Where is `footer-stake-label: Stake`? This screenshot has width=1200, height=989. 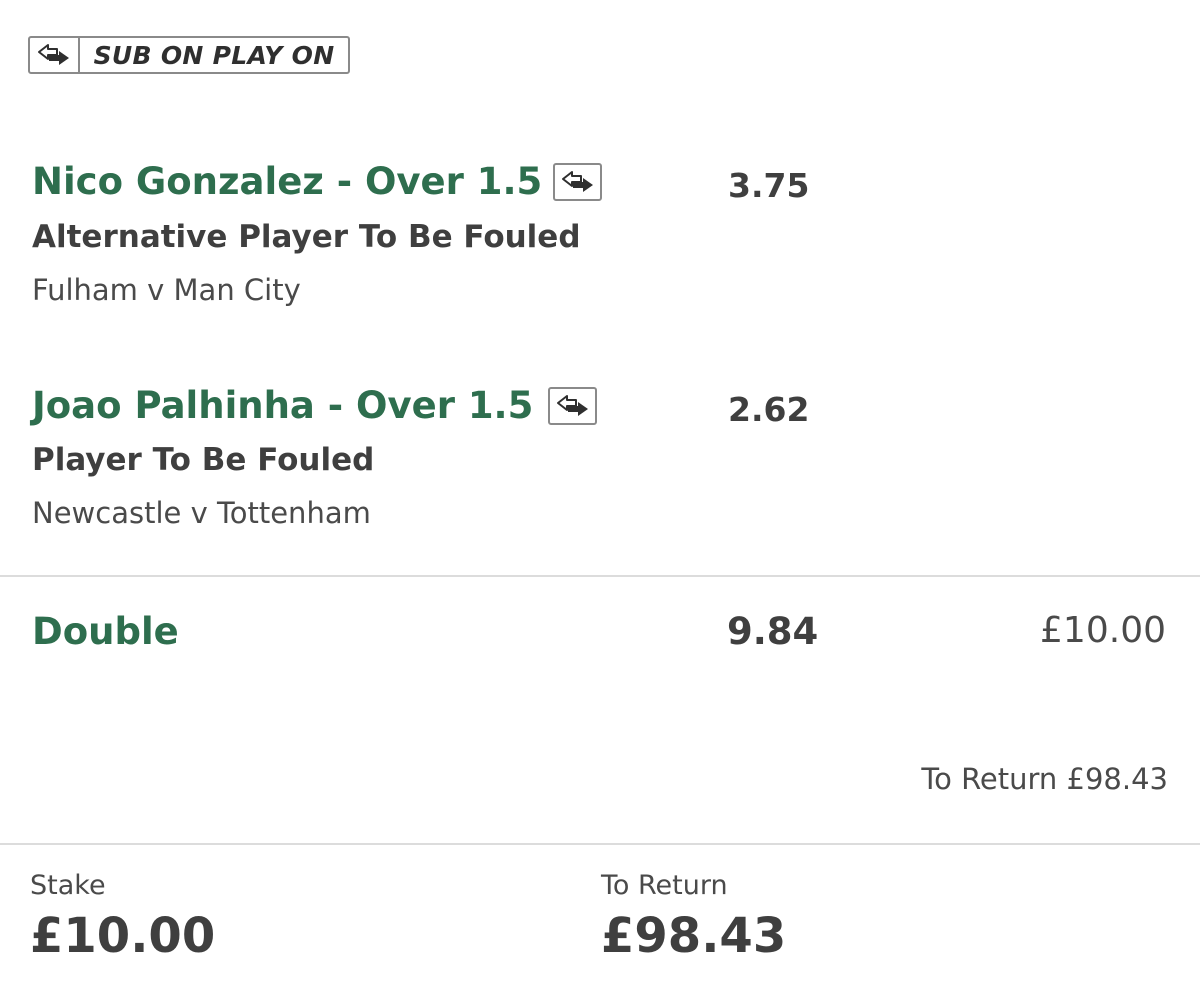 footer-stake-label: Stake is located at coordinates (68, 885).